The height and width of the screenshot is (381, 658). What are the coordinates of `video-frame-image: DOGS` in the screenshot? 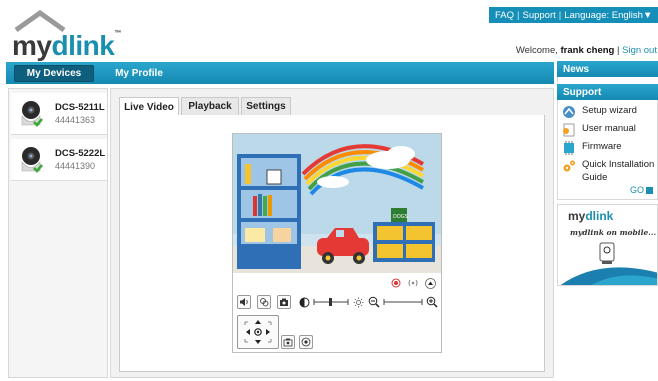 It's located at (337, 203).